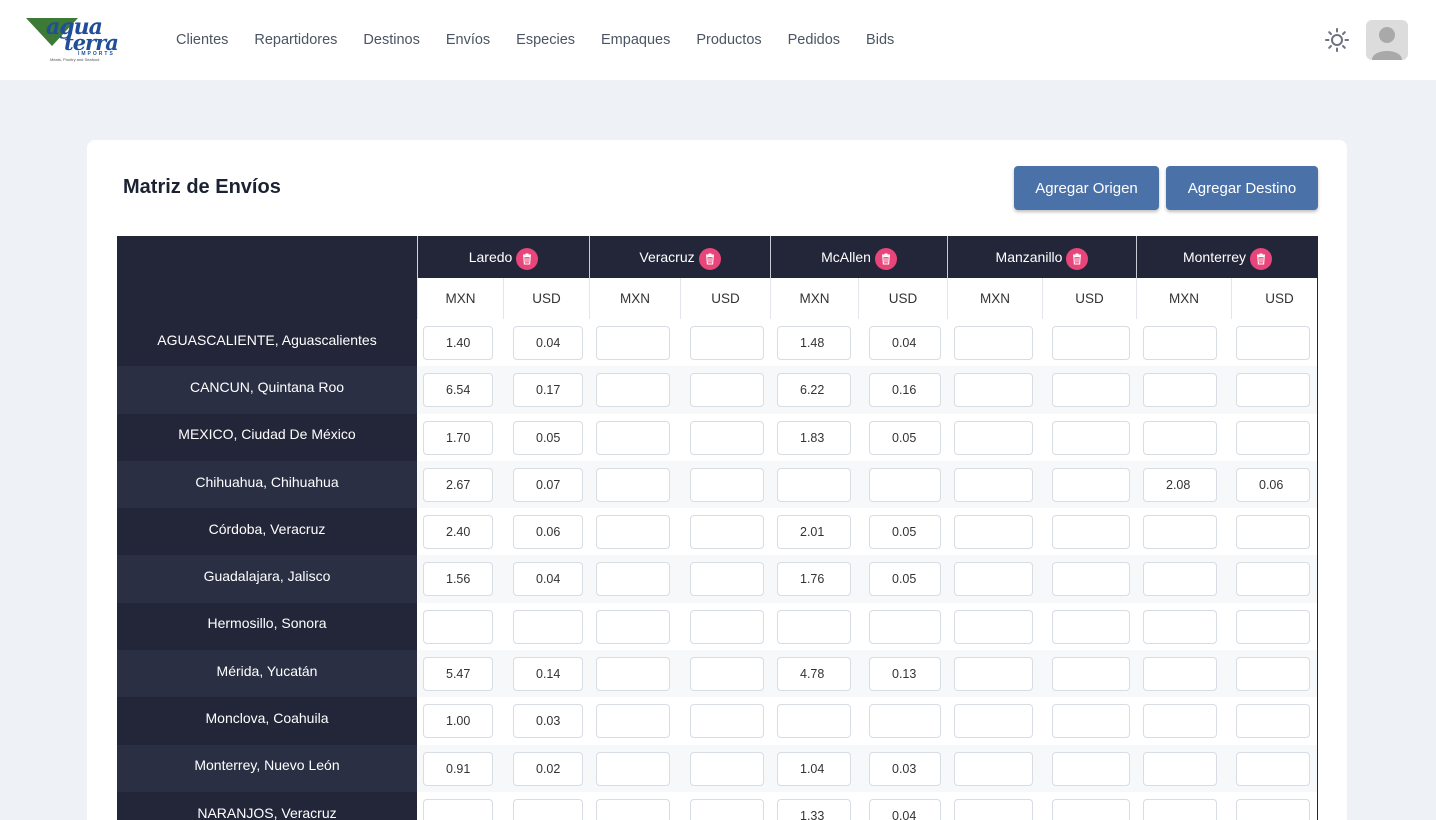 The height and width of the screenshot is (820, 1436). I want to click on add-destination-button: Agregar Destino, so click(1242, 188).